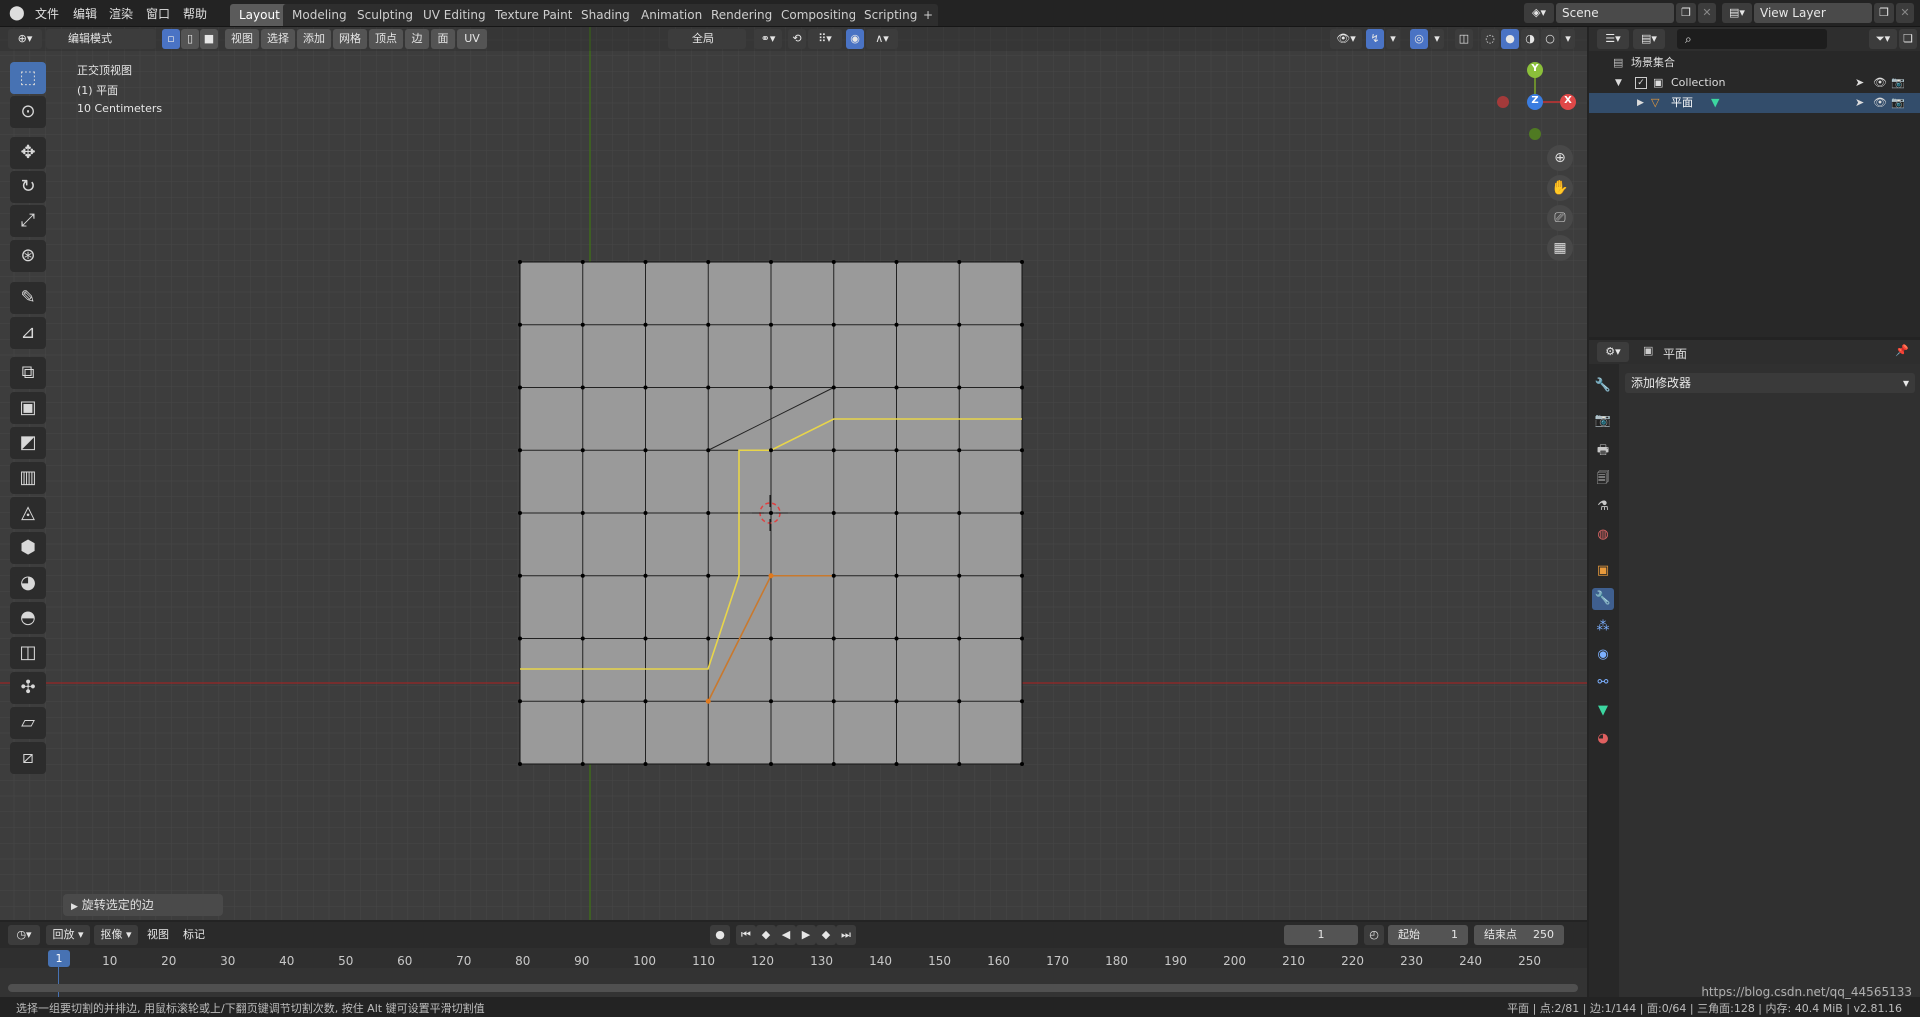  I want to click on current-frame-field: 1, so click(1321, 935).